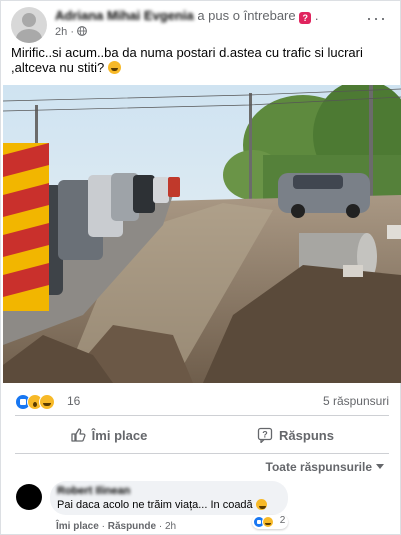 This screenshot has width=401, height=535. What do you see at coordinates (29, 36) in the screenshot?
I see `avatar-body` at bounding box center [29, 36].